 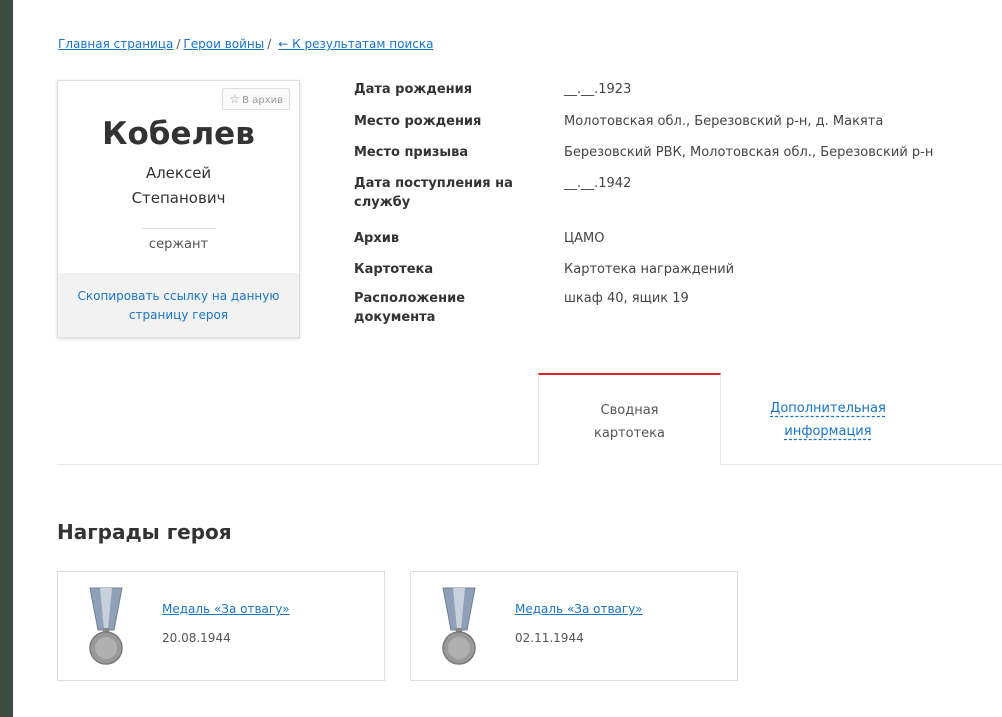 I want to click on add-to-archive-button: ☆ В архив, so click(x=256, y=99).